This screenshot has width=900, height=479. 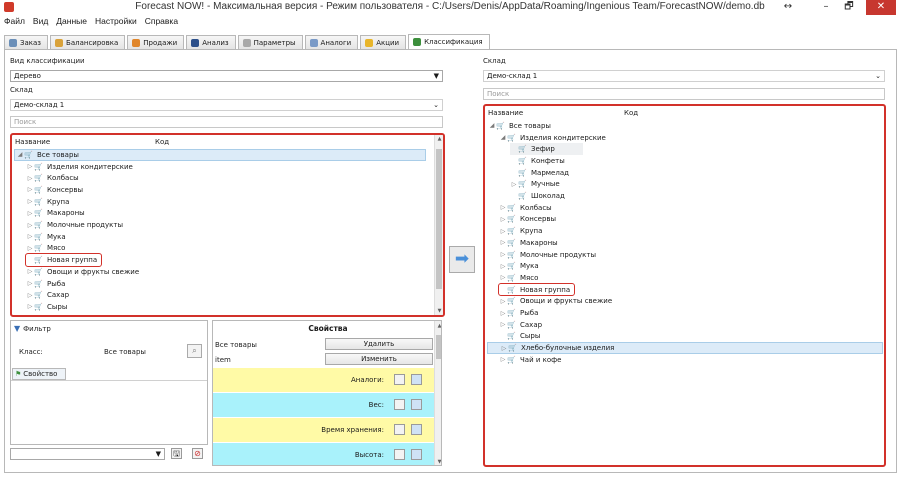 What do you see at coordinates (220, 155) in the screenshot?
I see `left-tree-item: ◢ 🛒 Все товары` at bounding box center [220, 155].